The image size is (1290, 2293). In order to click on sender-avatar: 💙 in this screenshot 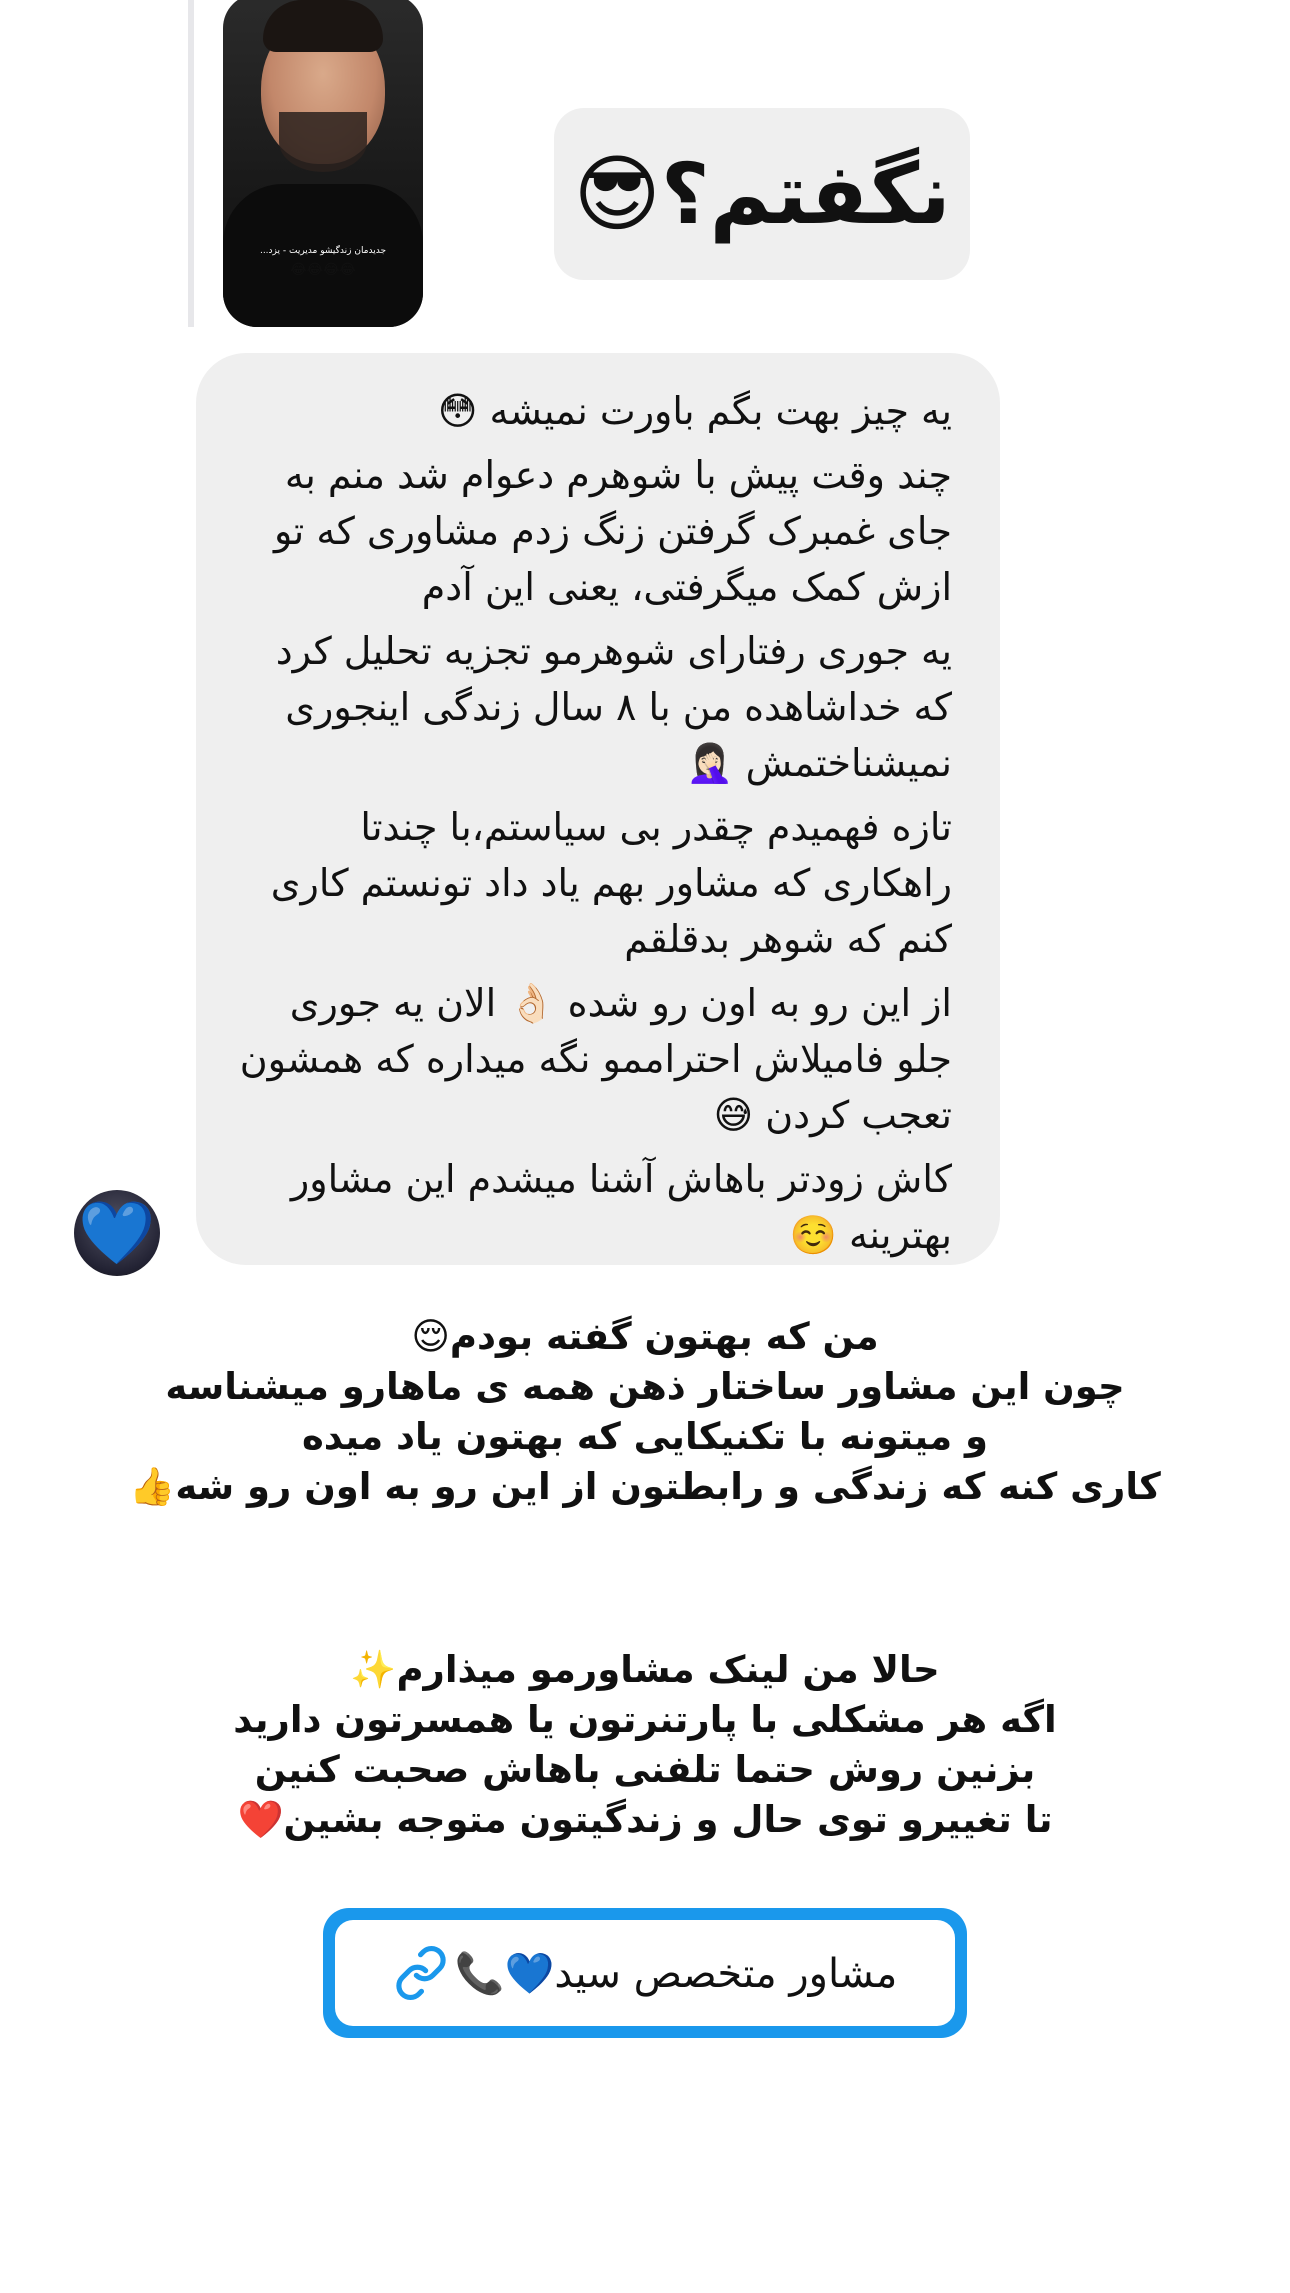, I will do `click(117, 1233)`.